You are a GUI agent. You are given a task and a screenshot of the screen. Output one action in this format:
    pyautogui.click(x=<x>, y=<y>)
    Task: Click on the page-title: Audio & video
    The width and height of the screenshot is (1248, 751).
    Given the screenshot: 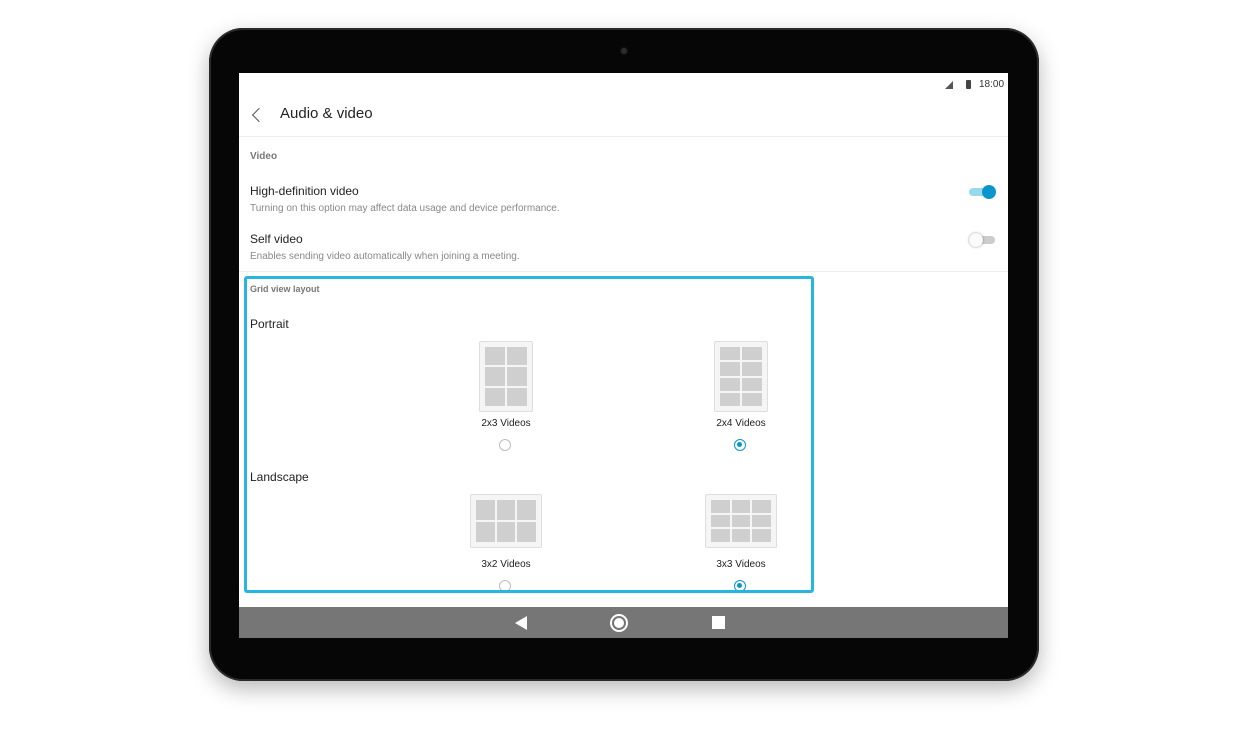 What is the action you would take?
    pyautogui.click(x=326, y=113)
    